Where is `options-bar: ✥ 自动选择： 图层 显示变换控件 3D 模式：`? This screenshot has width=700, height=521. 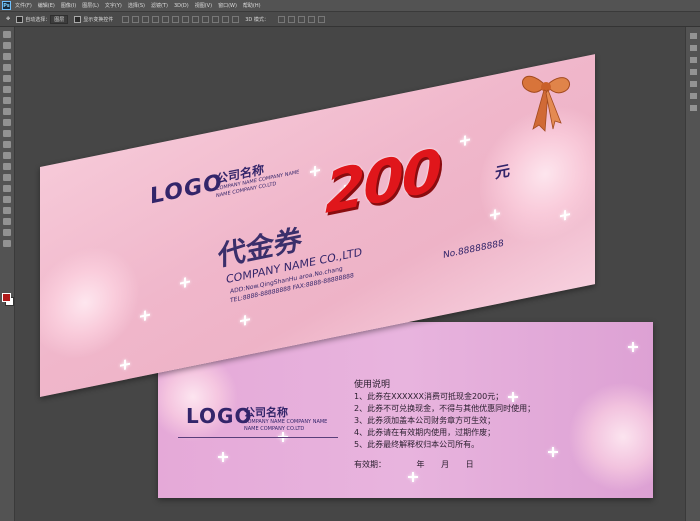
options-bar: ✥ 自动选择： 图层 显示变换控件 3D 模式： is located at coordinates (350, 19).